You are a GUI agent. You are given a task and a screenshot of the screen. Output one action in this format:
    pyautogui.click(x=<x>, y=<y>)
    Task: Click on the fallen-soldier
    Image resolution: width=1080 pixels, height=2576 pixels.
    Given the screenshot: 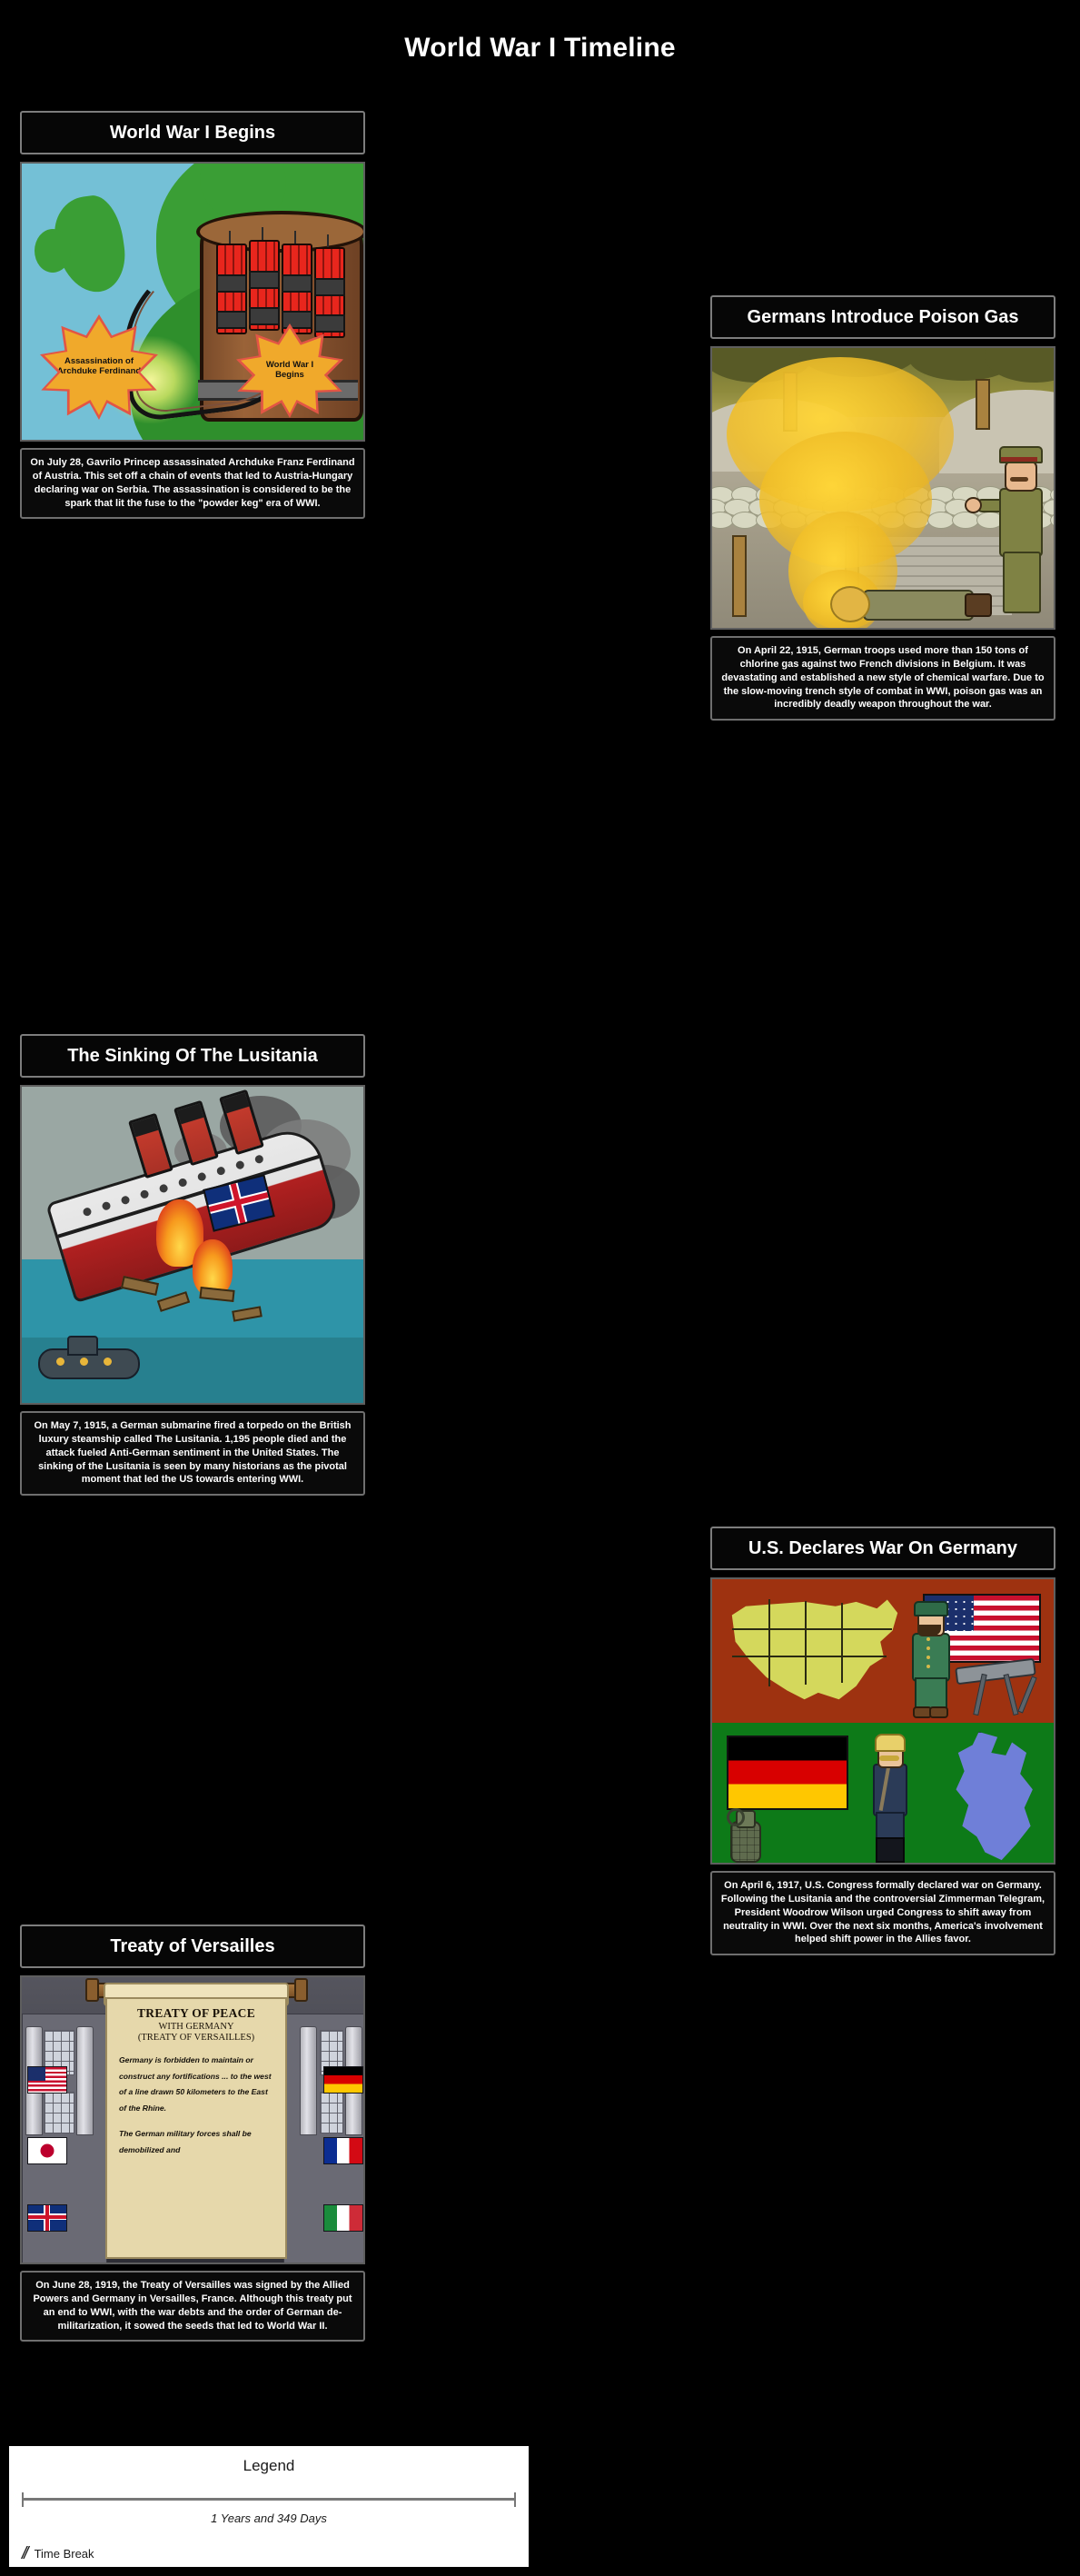 What is the action you would take?
    pyautogui.click(x=910, y=603)
    